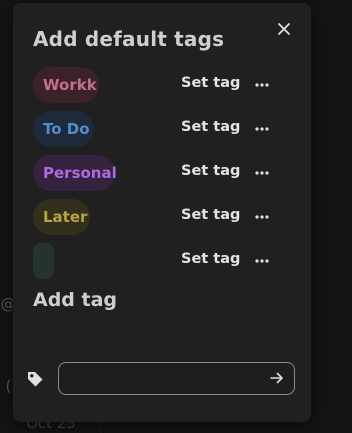  What do you see at coordinates (158, 173) in the screenshot?
I see `tag-row: Personal Set tag` at bounding box center [158, 173].